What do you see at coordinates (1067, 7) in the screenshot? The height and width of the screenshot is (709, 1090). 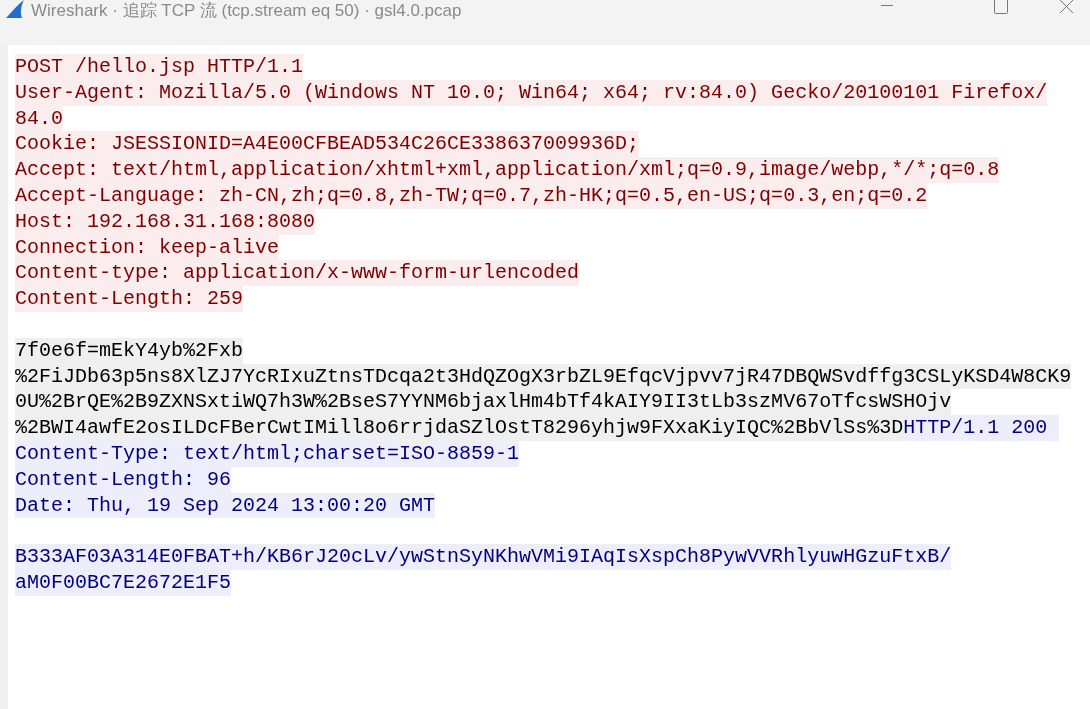 I see `close-icon` at bounding box center [1067, 7].